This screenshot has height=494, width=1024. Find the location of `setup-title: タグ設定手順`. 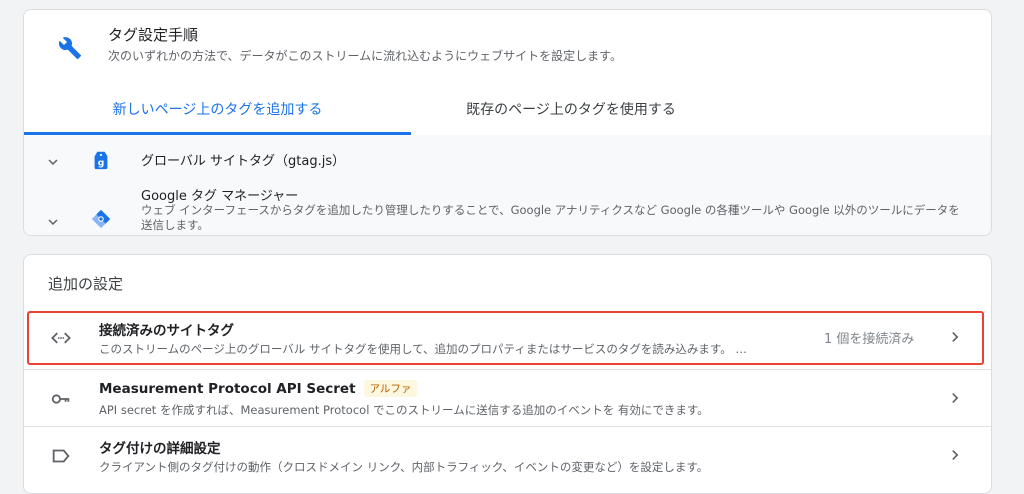

setup-title: タグ設定手順 is located at coordinates (153, 35).